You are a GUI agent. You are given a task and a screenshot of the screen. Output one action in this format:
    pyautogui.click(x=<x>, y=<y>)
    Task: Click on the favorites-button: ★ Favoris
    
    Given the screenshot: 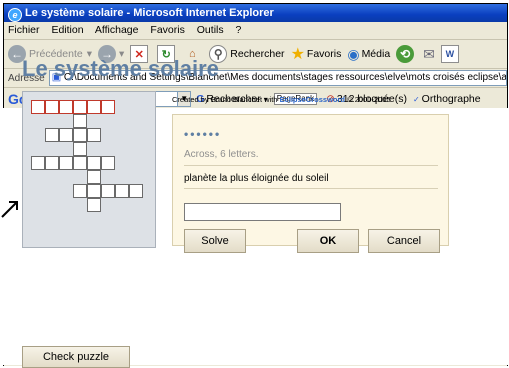 What is the action you would take?
    pyautogui.click(x=316, y=54)
    